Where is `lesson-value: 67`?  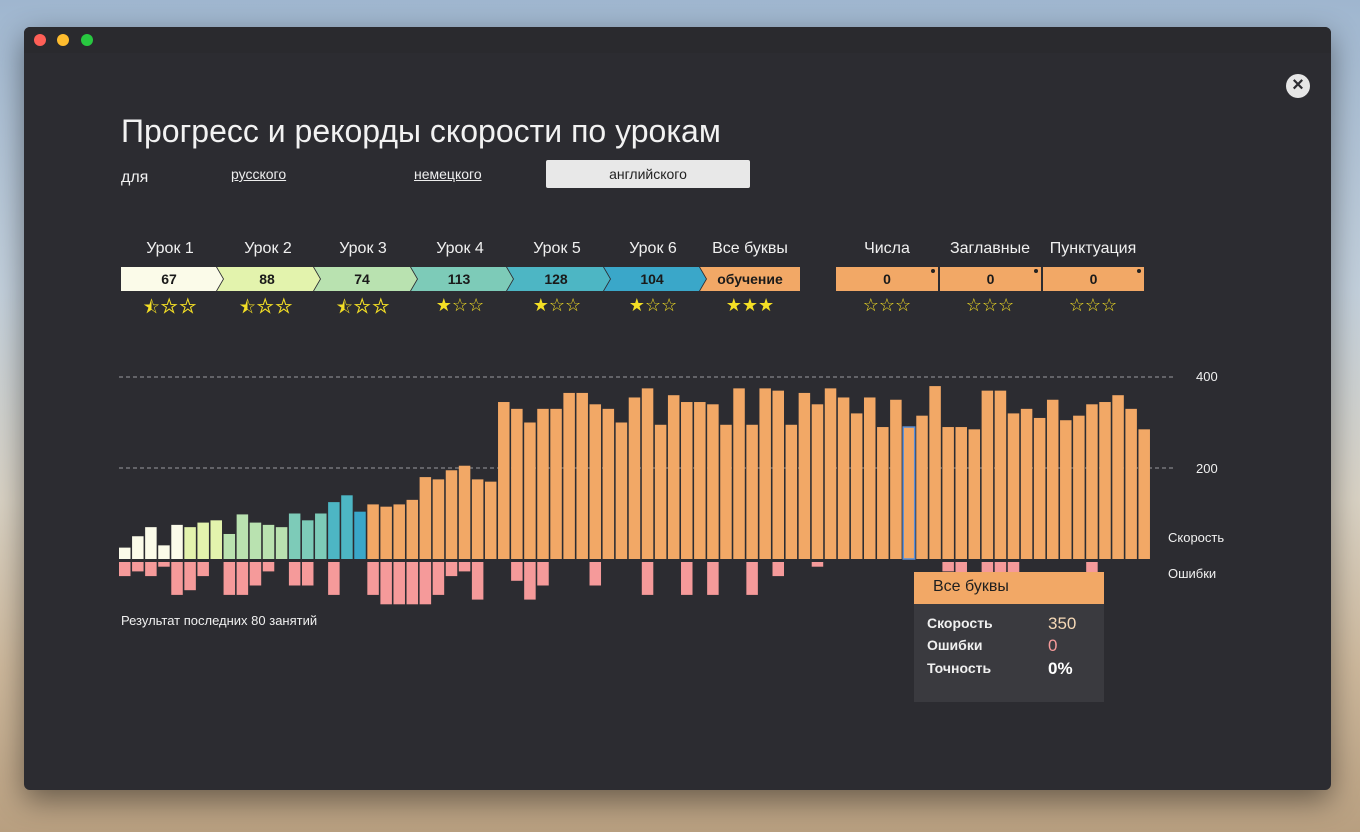
lesson-value: 67 is located at coordinates (169, 279).